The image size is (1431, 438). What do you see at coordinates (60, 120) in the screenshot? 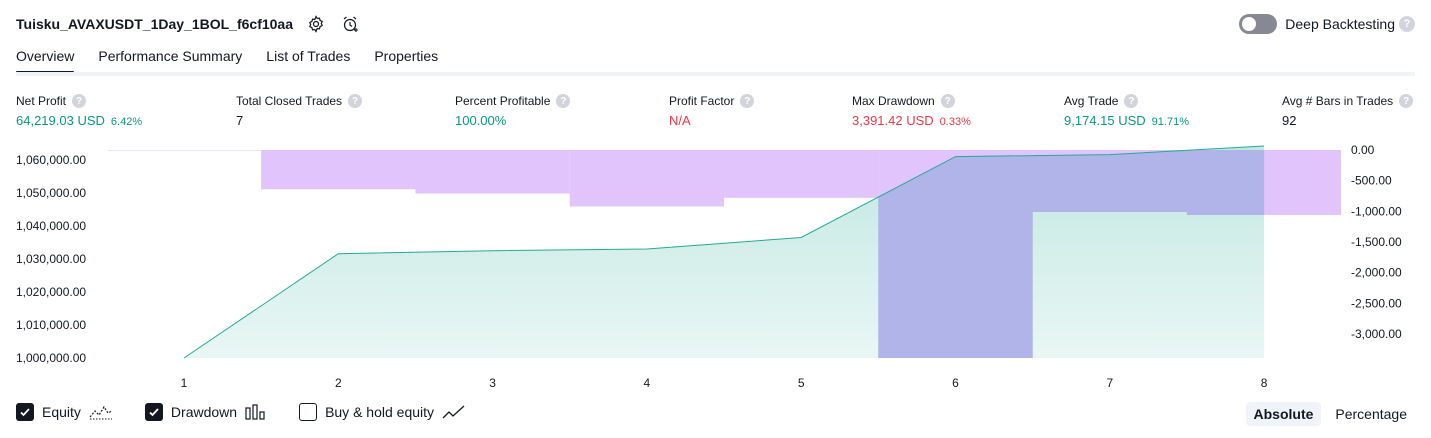
I see `metric-value: 64,219.03 USD` at bounding box center [60, 120].